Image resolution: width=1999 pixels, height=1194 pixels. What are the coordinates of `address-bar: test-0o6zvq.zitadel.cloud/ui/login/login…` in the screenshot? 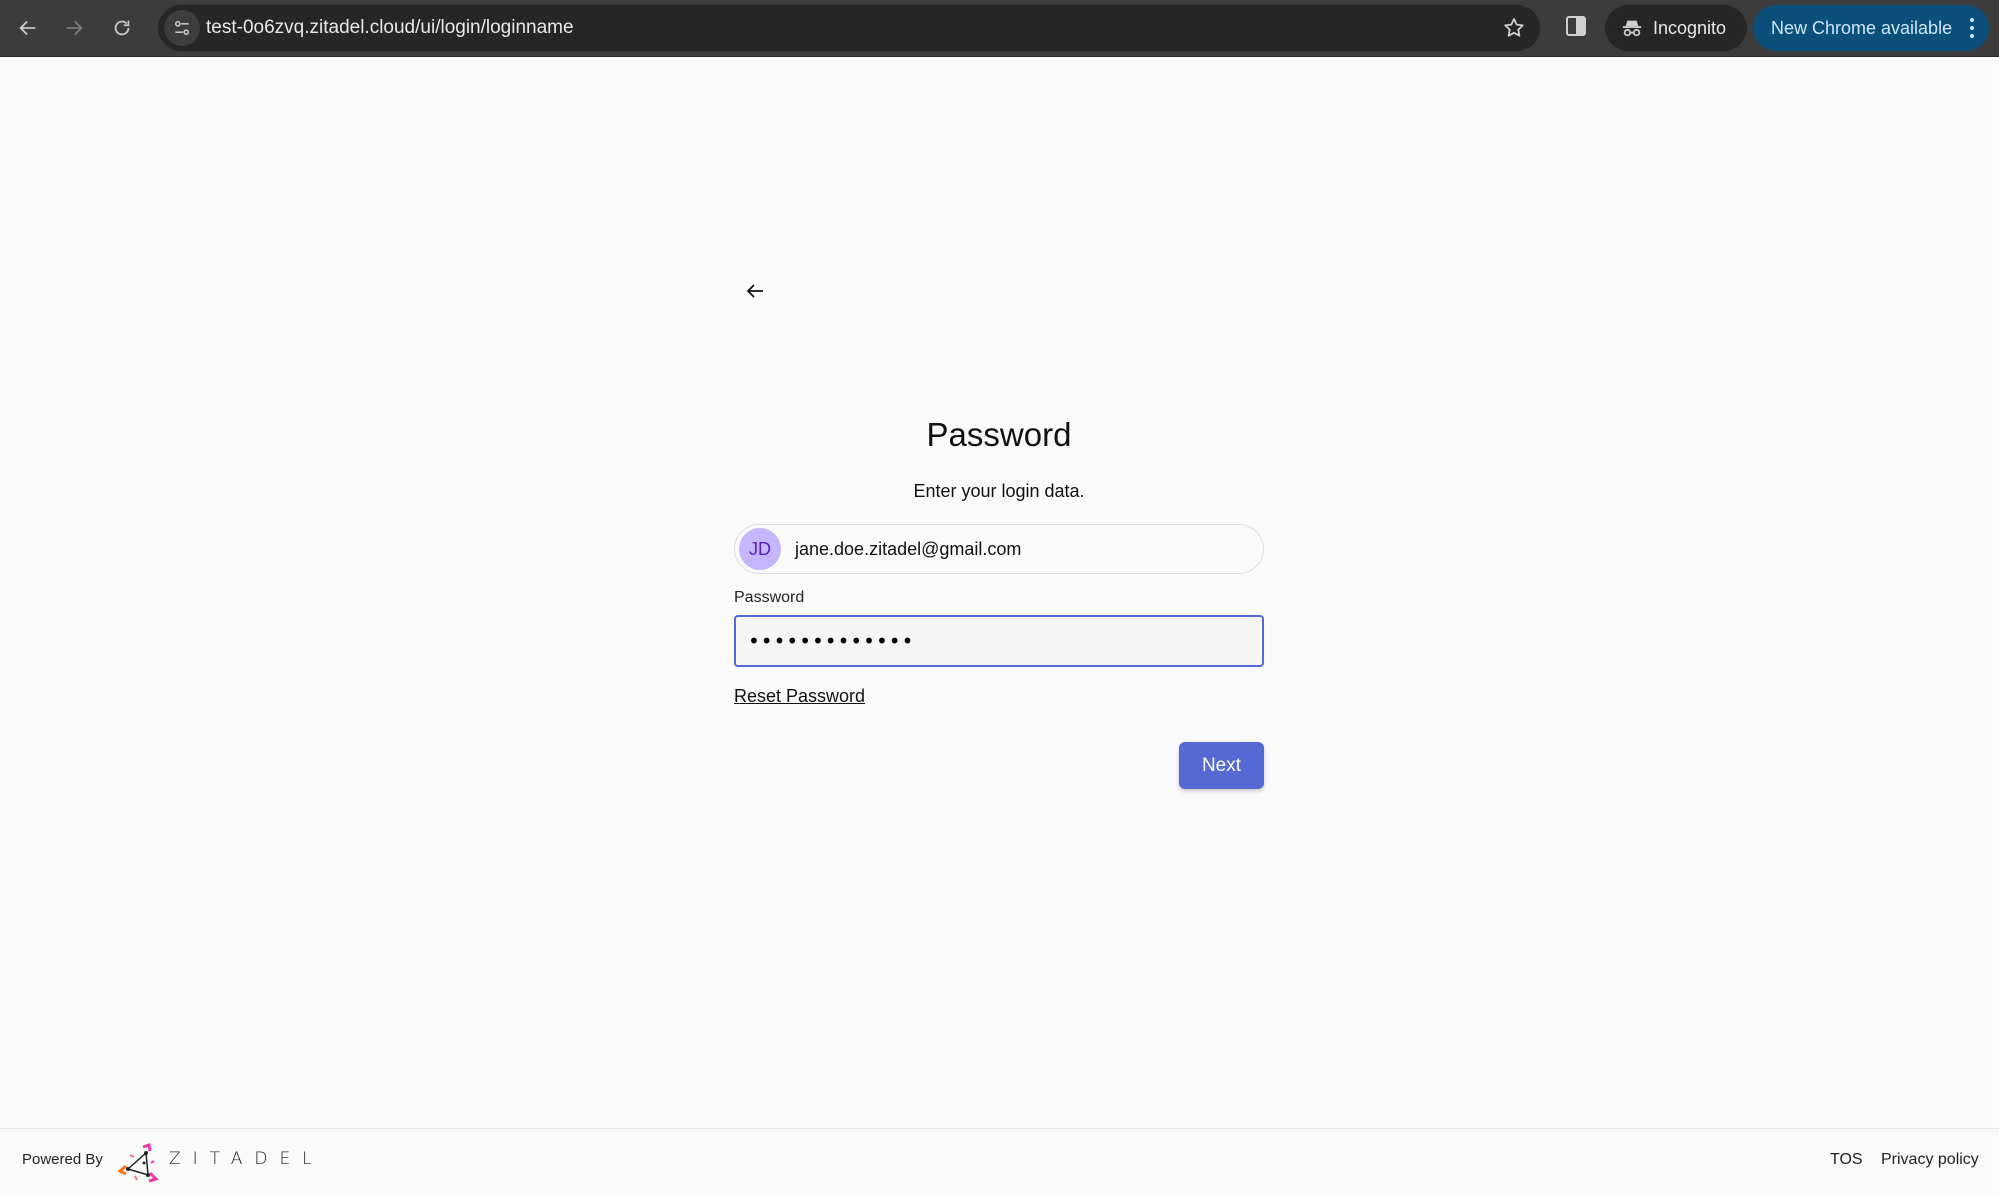 It's located at (849, 28).